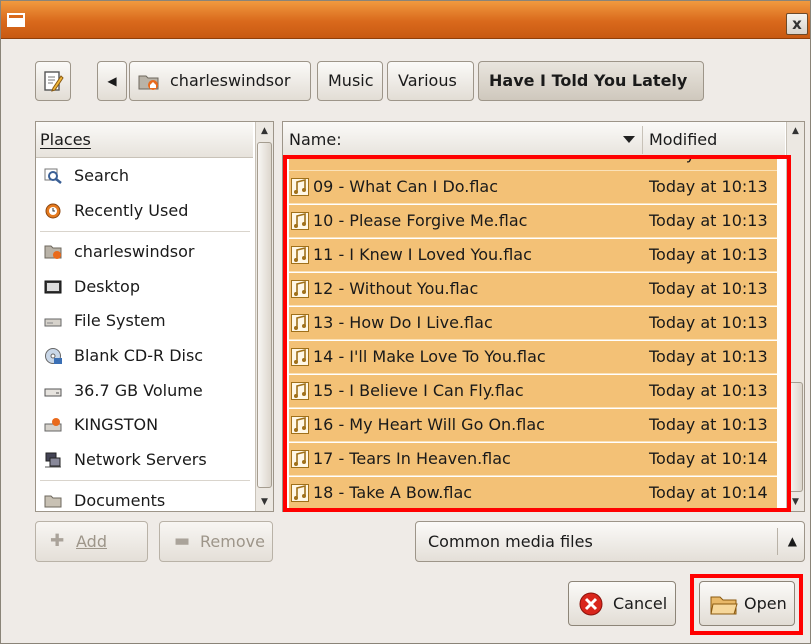 This screenshot has height=644, width=811. I want to click on places-item-home: charleswindsor, so click(145, 252).